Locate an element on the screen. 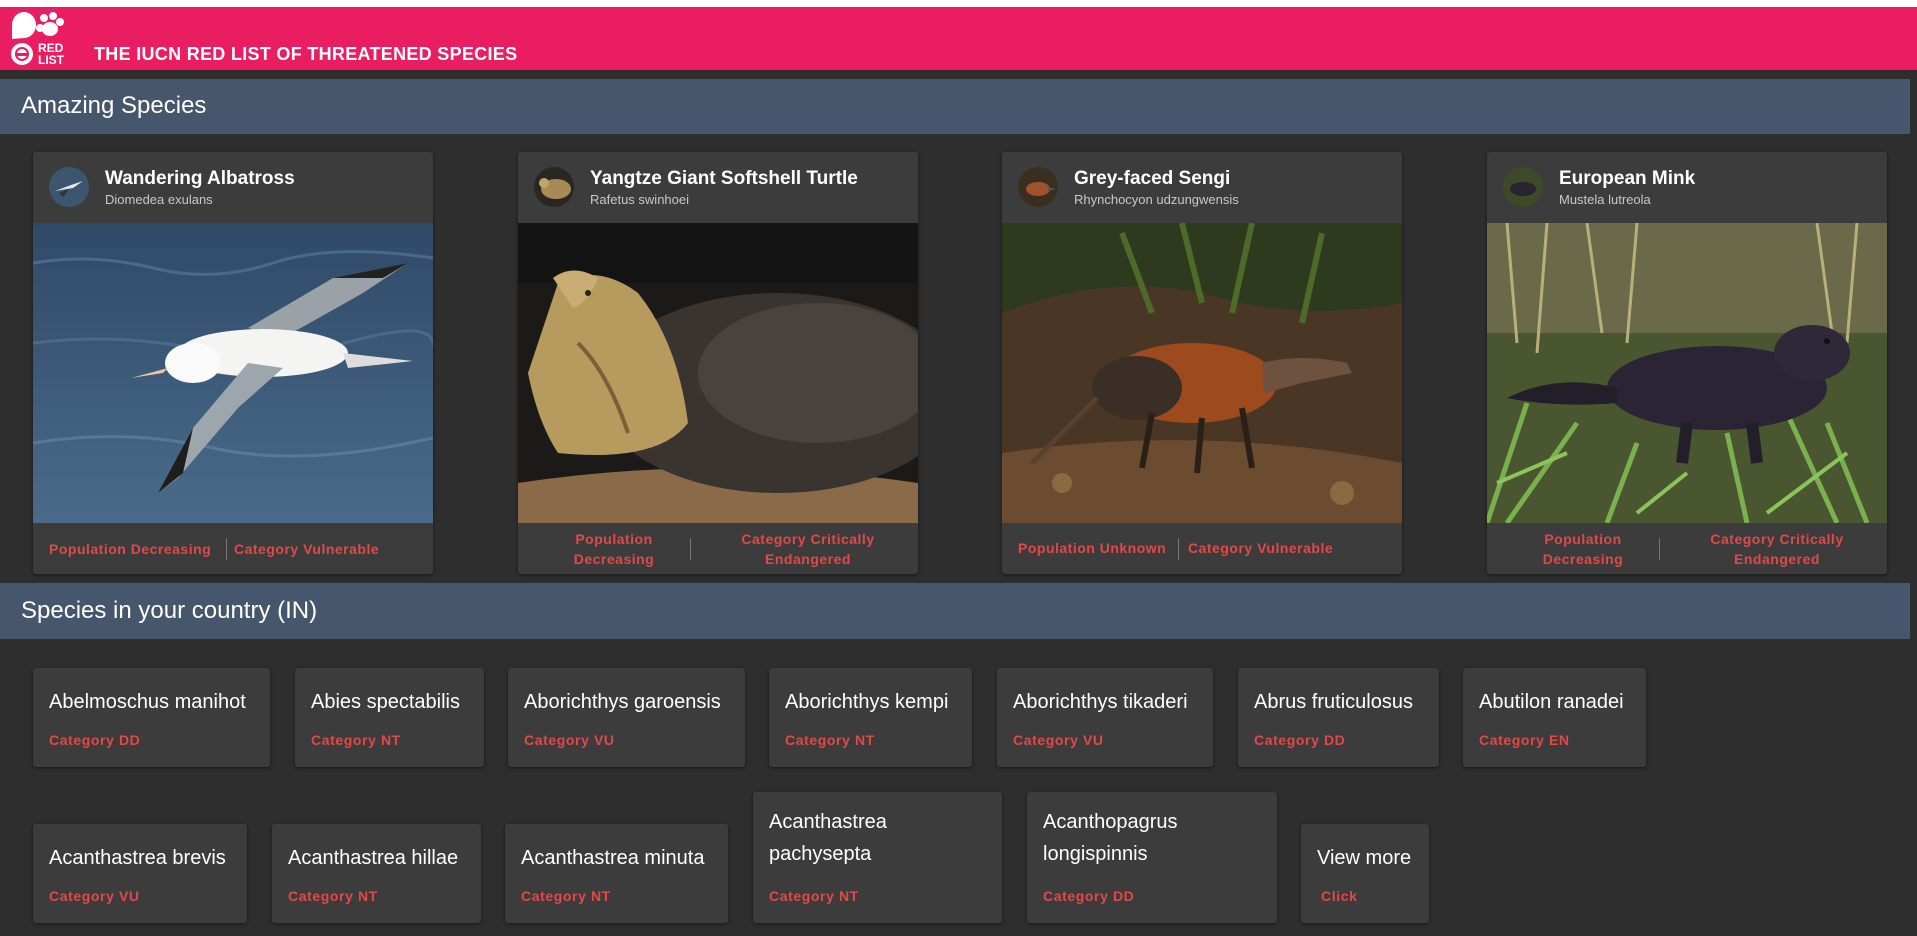  species-scientific-name: Mustela lutreola is located at coordinates (1605, 199).